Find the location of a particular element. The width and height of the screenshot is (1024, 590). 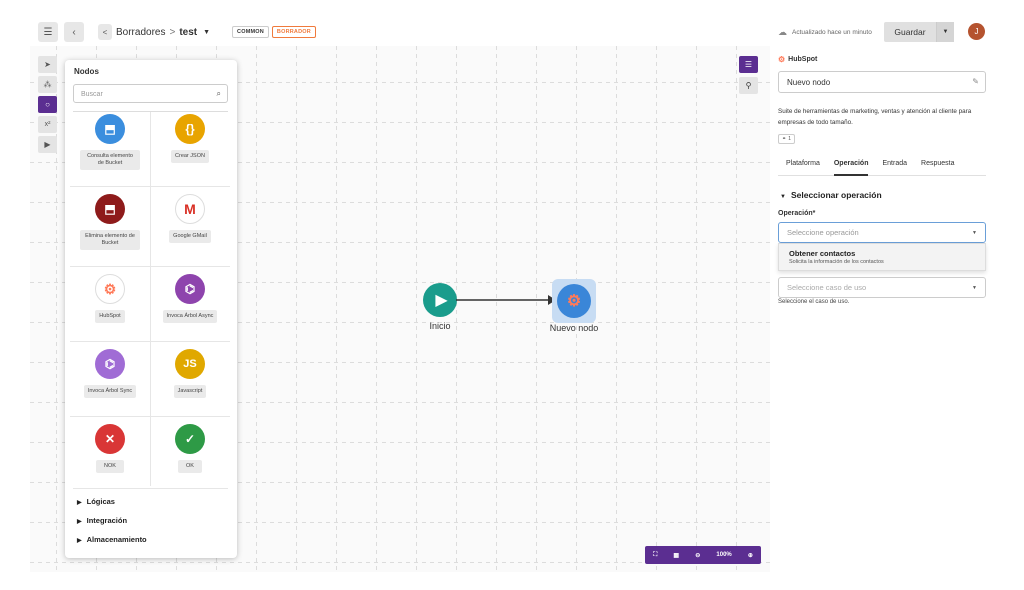

node-name-field: Nuevo nodo ✎ is located at coordinates (882, 82).